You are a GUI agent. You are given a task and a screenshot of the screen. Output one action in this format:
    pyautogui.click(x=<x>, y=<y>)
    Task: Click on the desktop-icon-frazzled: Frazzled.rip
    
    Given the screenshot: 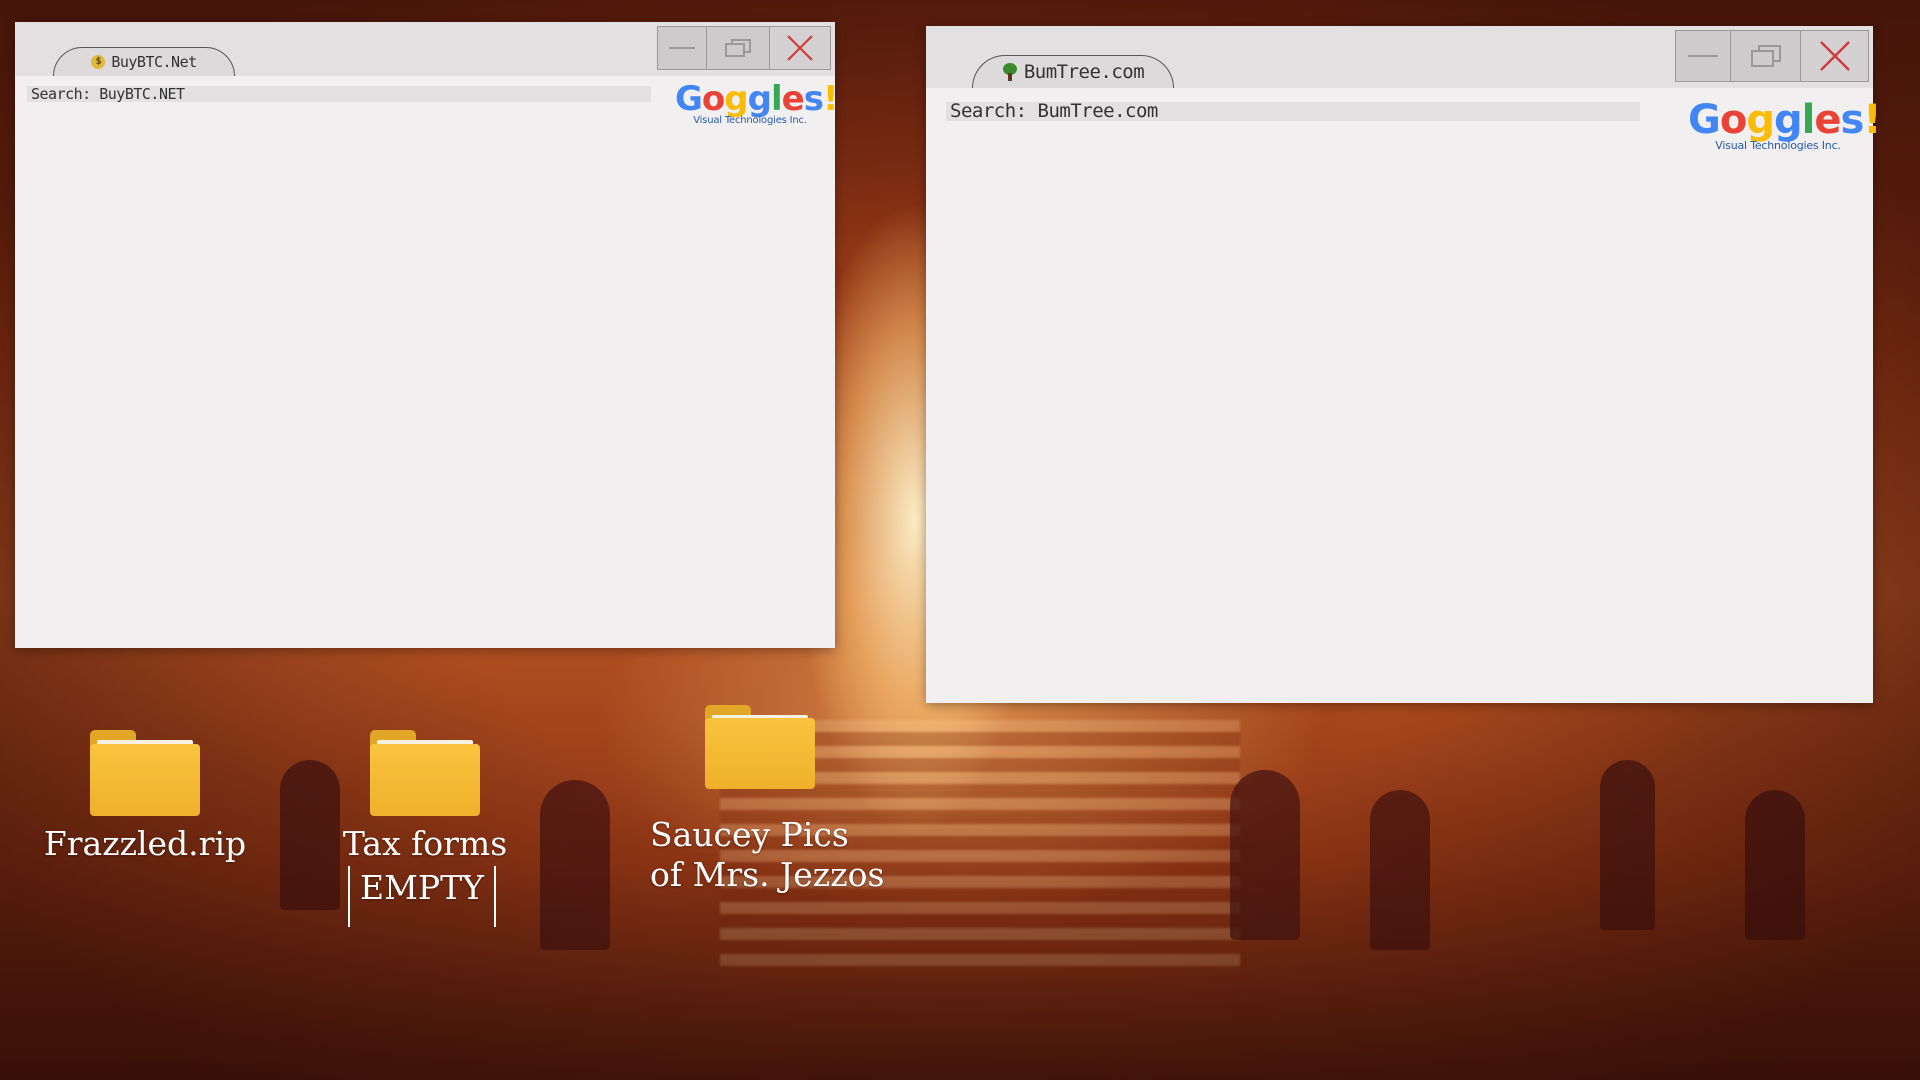 What is the action you would take?
    pyautogui.click(x=145, y=797)
    